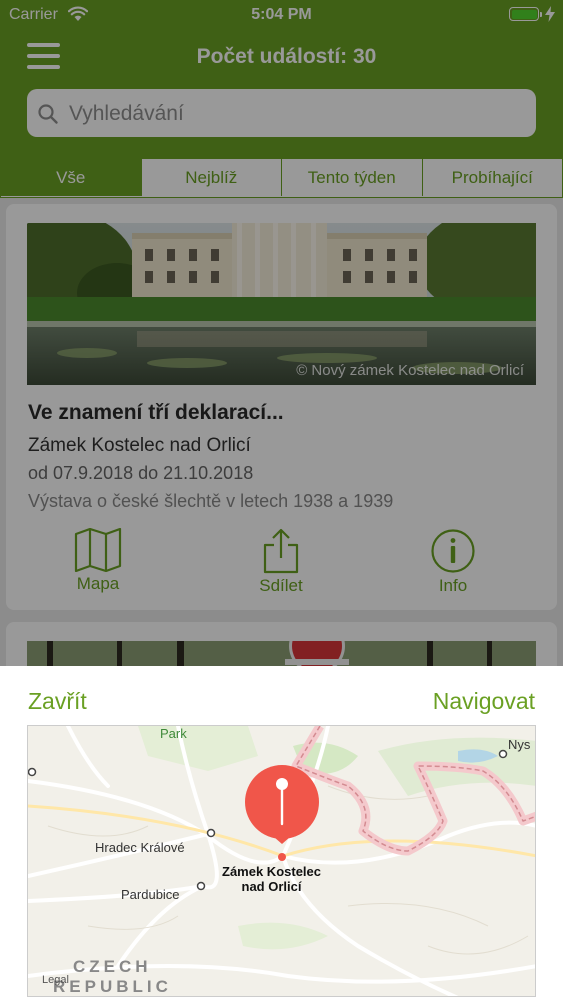 This screenshot has height=1000, width=563. I want to click on map-legal-link: Legal, so click(55, 980).